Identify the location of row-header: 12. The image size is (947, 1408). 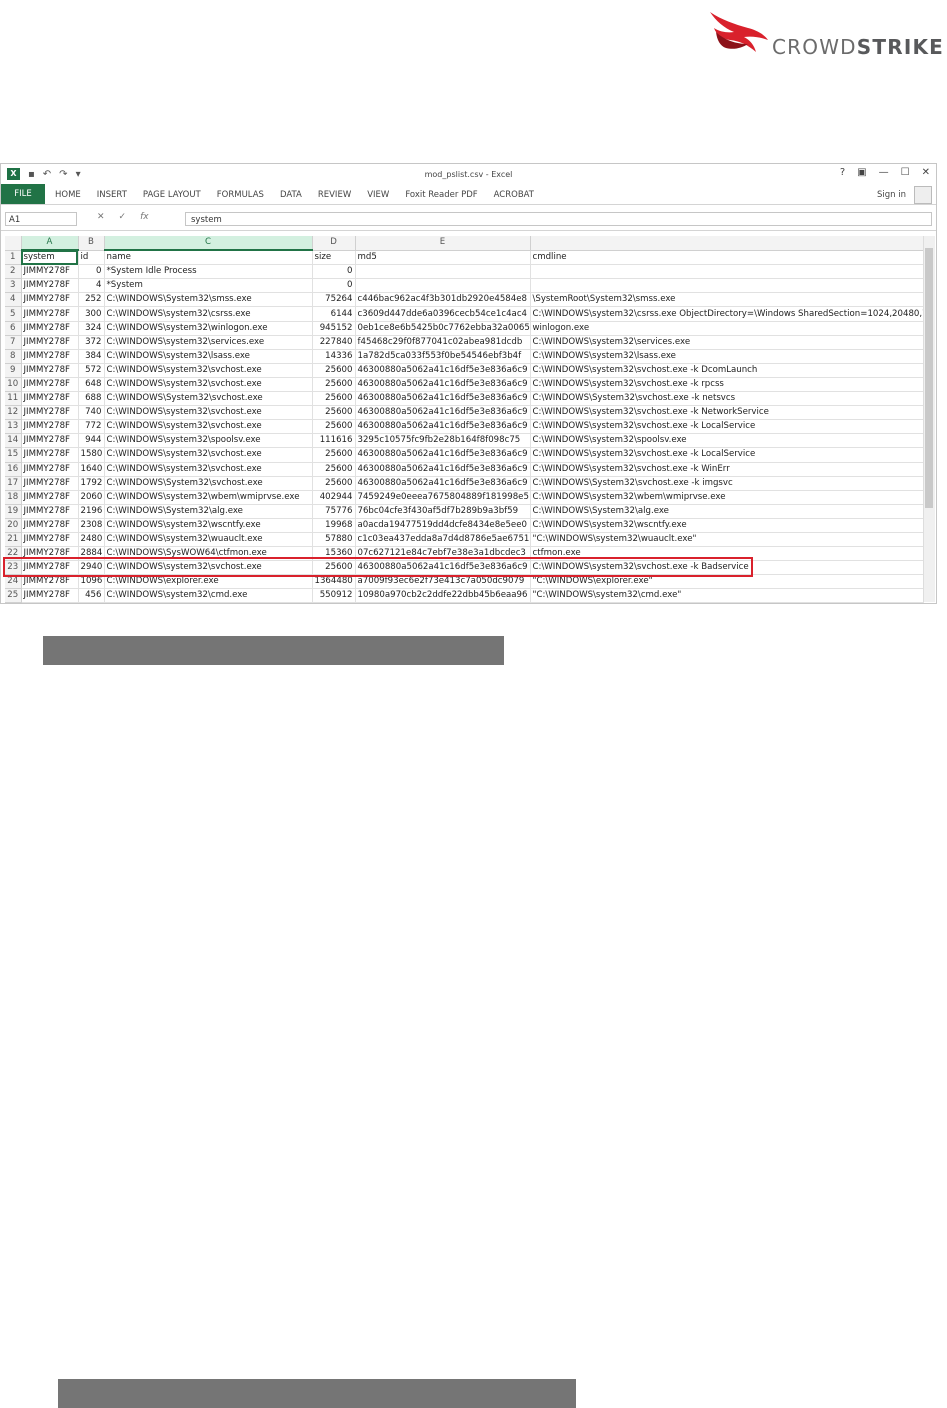
(13, 413).